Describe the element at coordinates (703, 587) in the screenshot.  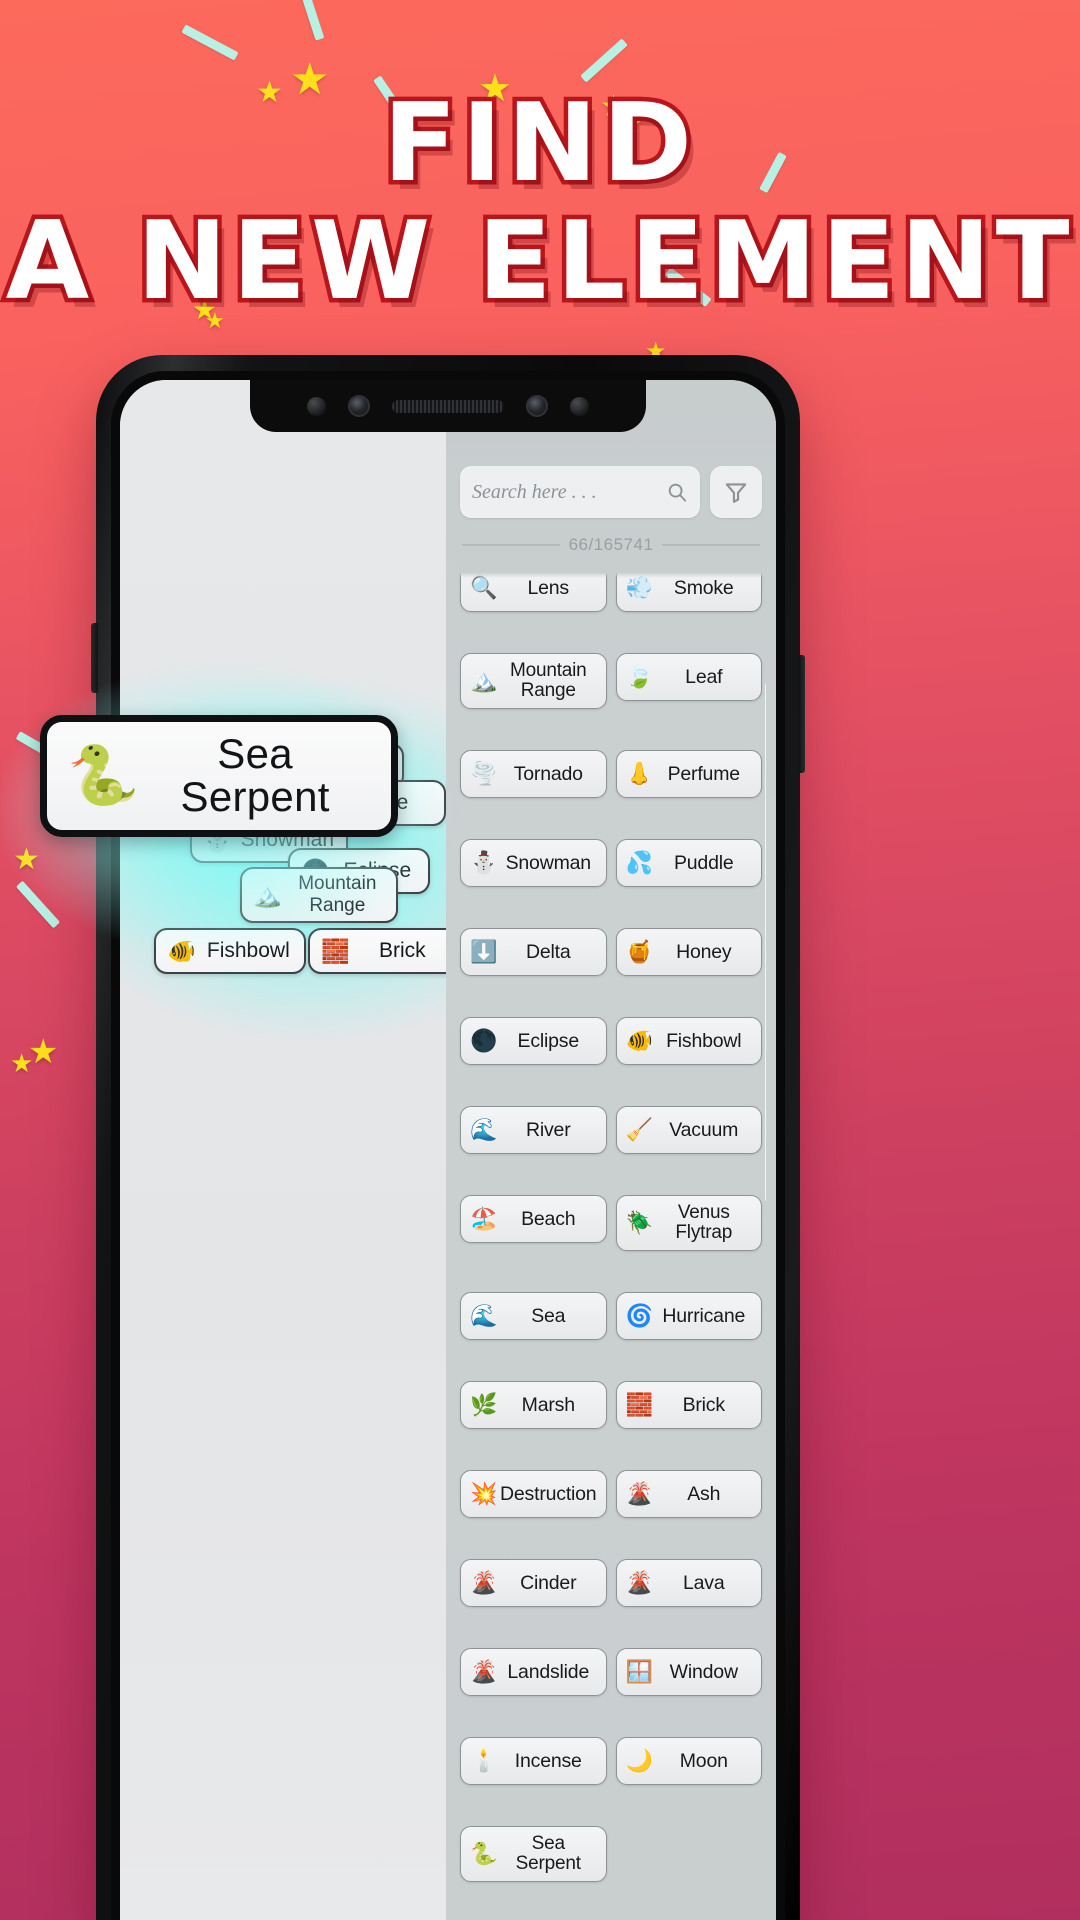
I see `element-item-label: Smoke` at that location.